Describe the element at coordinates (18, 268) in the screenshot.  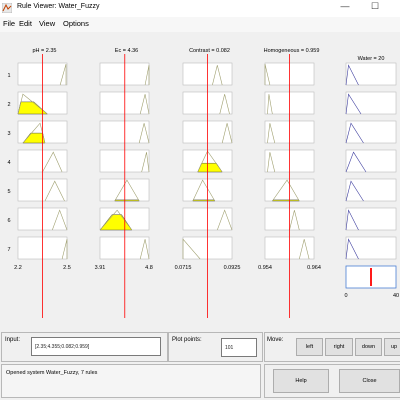
I see `input-min-tick-0: 2.2` at that location.